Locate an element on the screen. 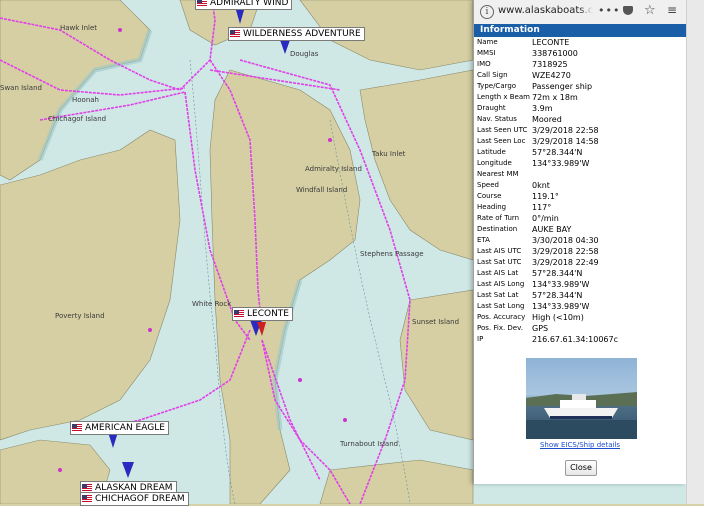 The image size is (704, 506). info-row: Last AIS UTC 3/29/2018 22:58 is located at coordinates (580, 251).